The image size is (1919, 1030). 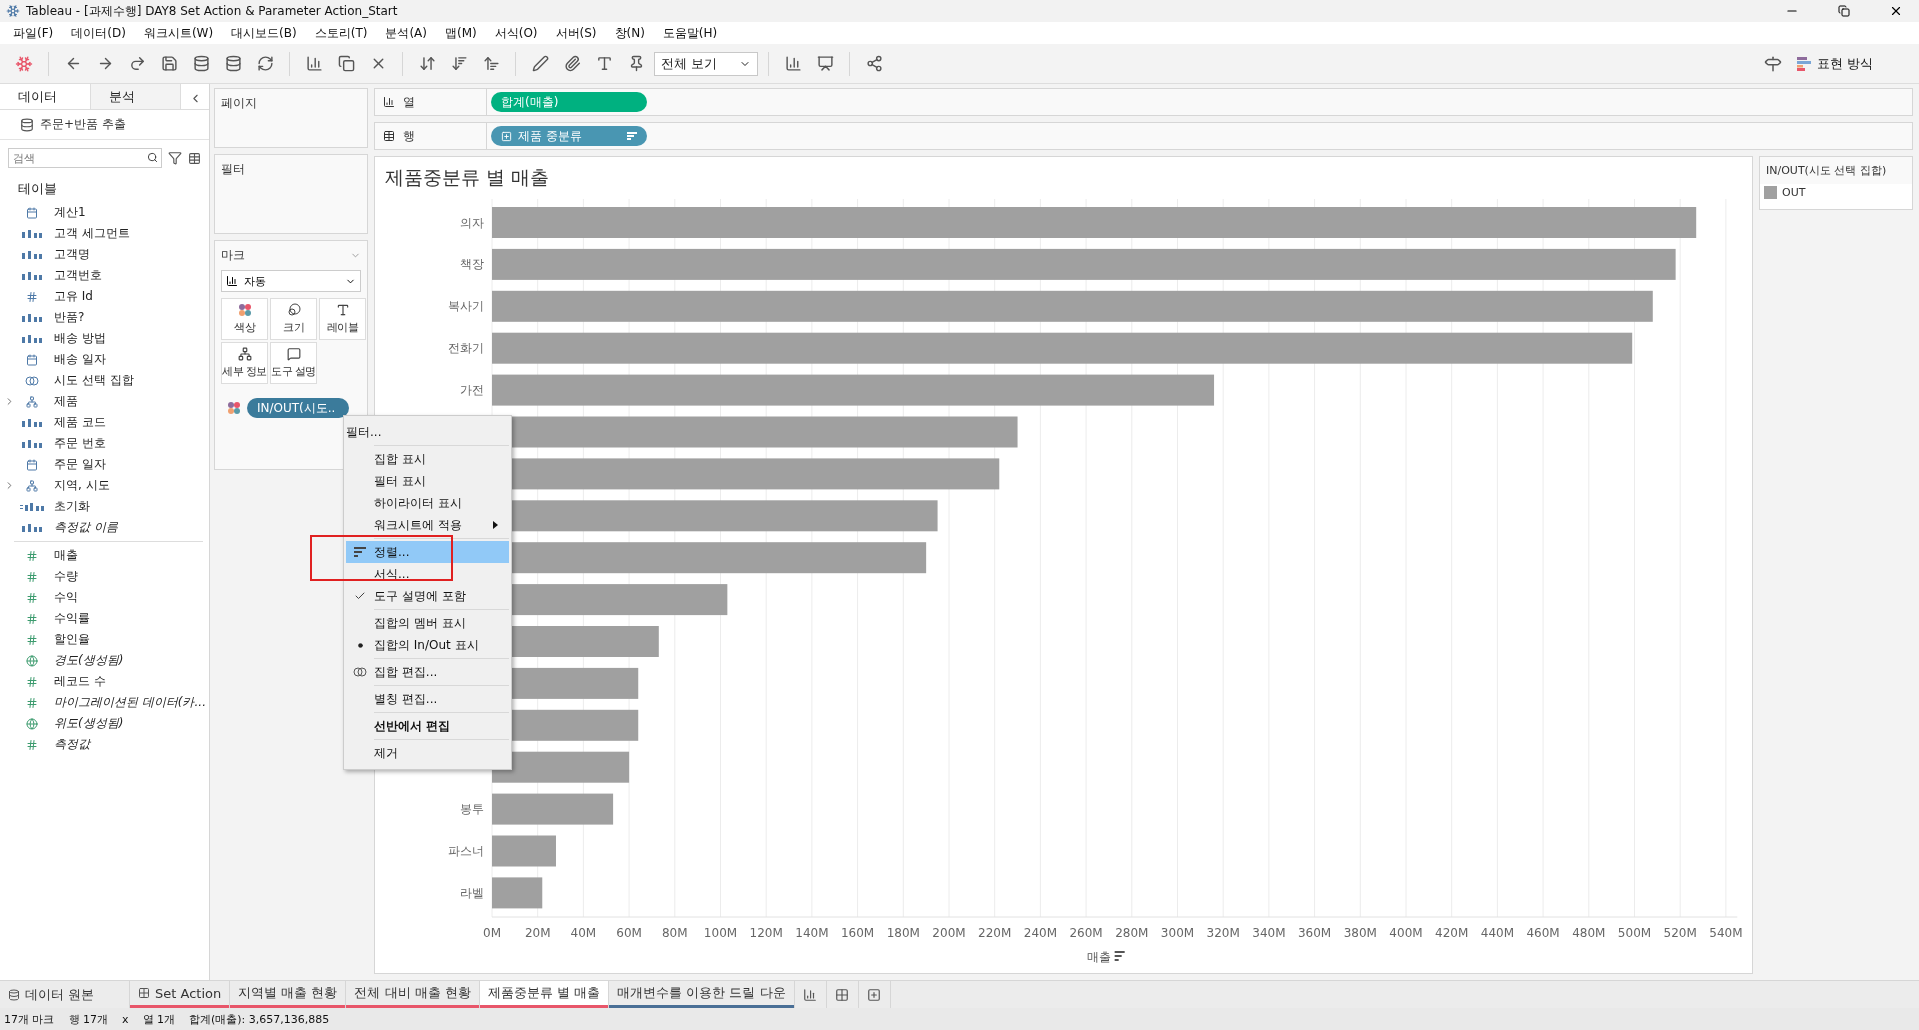 I want to click on field-item: 측정값 이름, so click(x=86, y=527).